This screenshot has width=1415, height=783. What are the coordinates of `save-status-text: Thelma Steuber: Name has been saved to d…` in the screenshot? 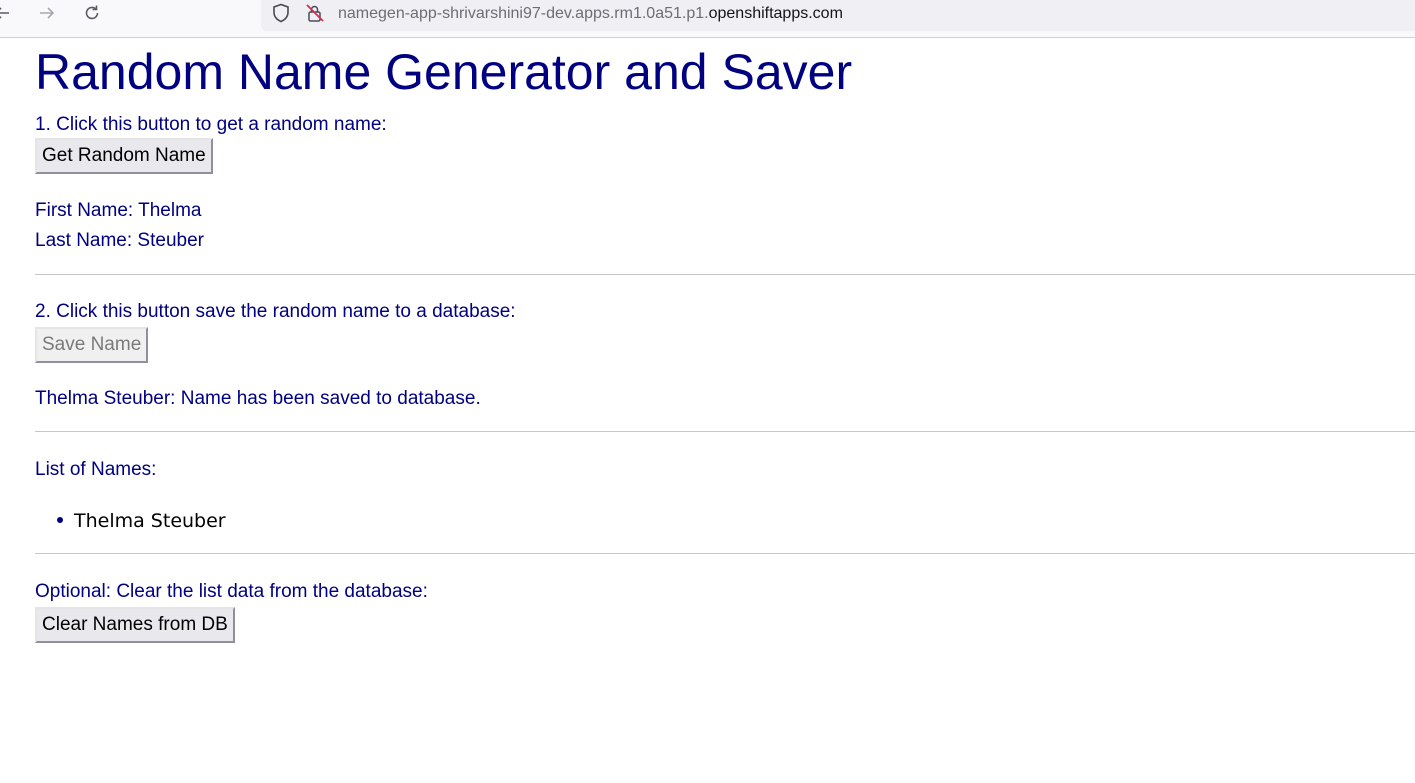 It's located at (258, 398).